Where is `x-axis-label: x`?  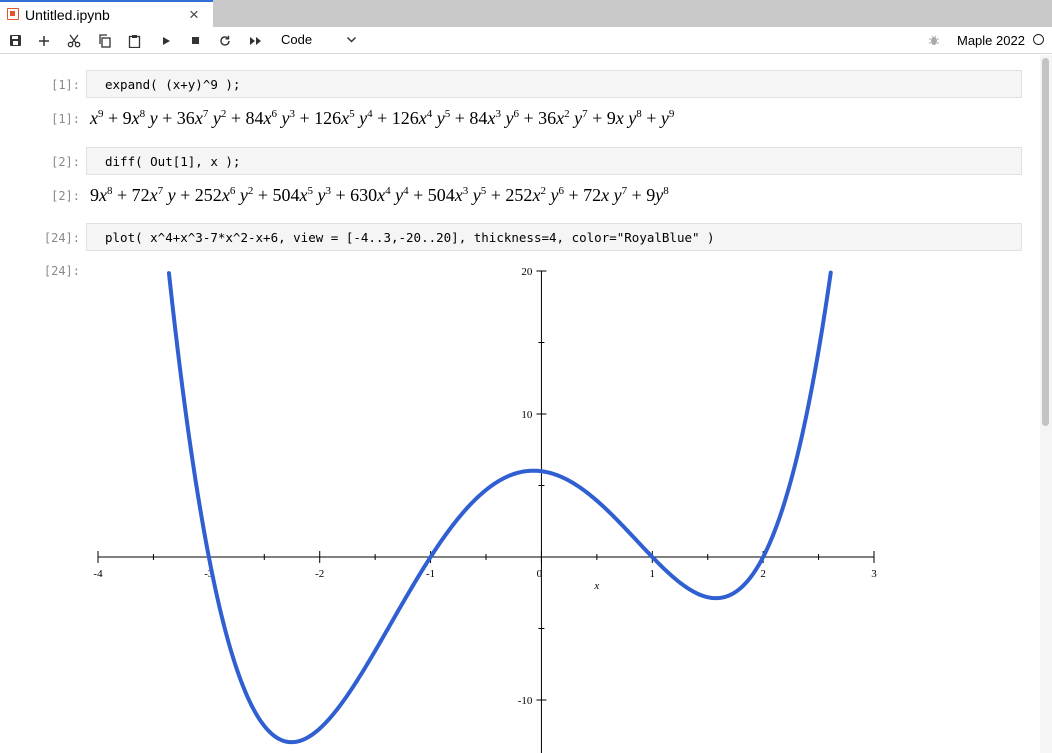
x-axis-label: x is located at coordinates (596, 586).